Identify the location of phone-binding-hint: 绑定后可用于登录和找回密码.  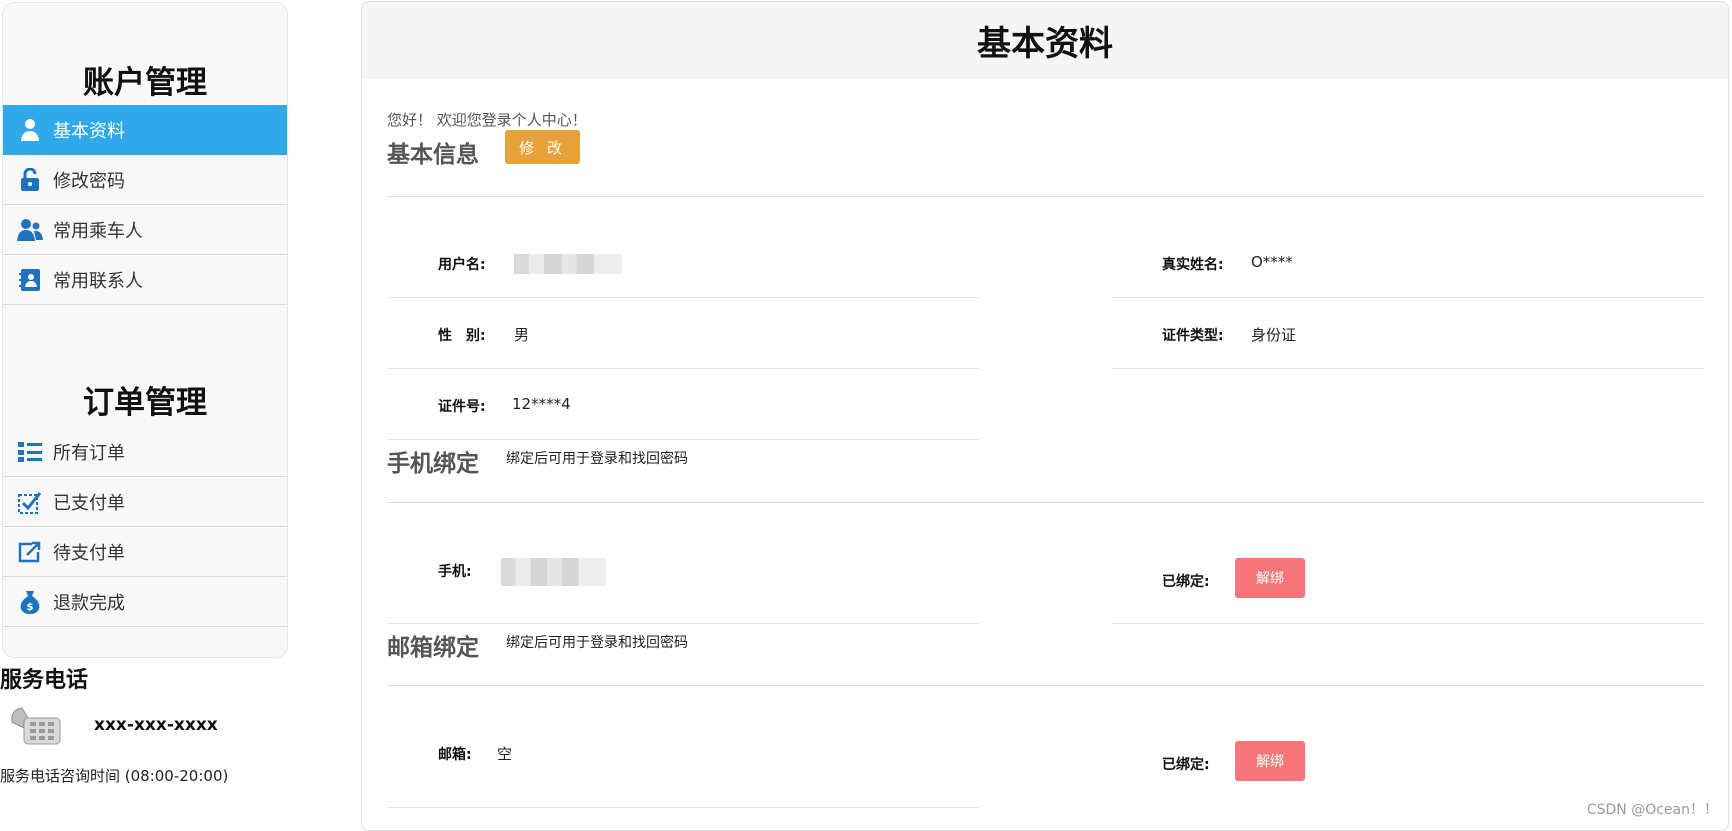
(597, 459).